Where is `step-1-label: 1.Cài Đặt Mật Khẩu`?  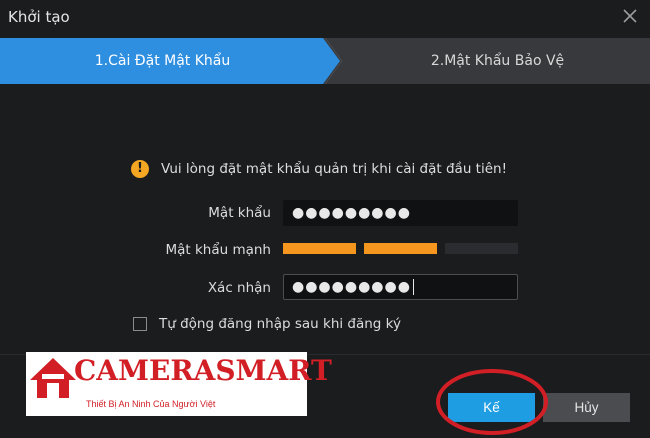 step-1-label: 1.Cài Đặt Mật Khẩu is located at coordinates (162, 61).